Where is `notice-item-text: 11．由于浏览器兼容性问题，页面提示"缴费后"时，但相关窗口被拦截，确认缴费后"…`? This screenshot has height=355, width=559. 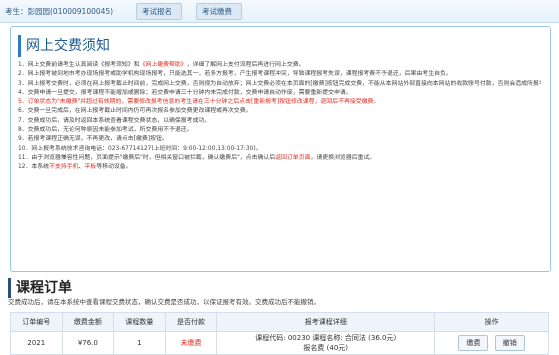 notice-item-text: 11．由于浏览器兼容性问题，页面提示"缴费后"时，但相关窗口被拦截，确认缴费后"… is located at coordinates (147, 157).